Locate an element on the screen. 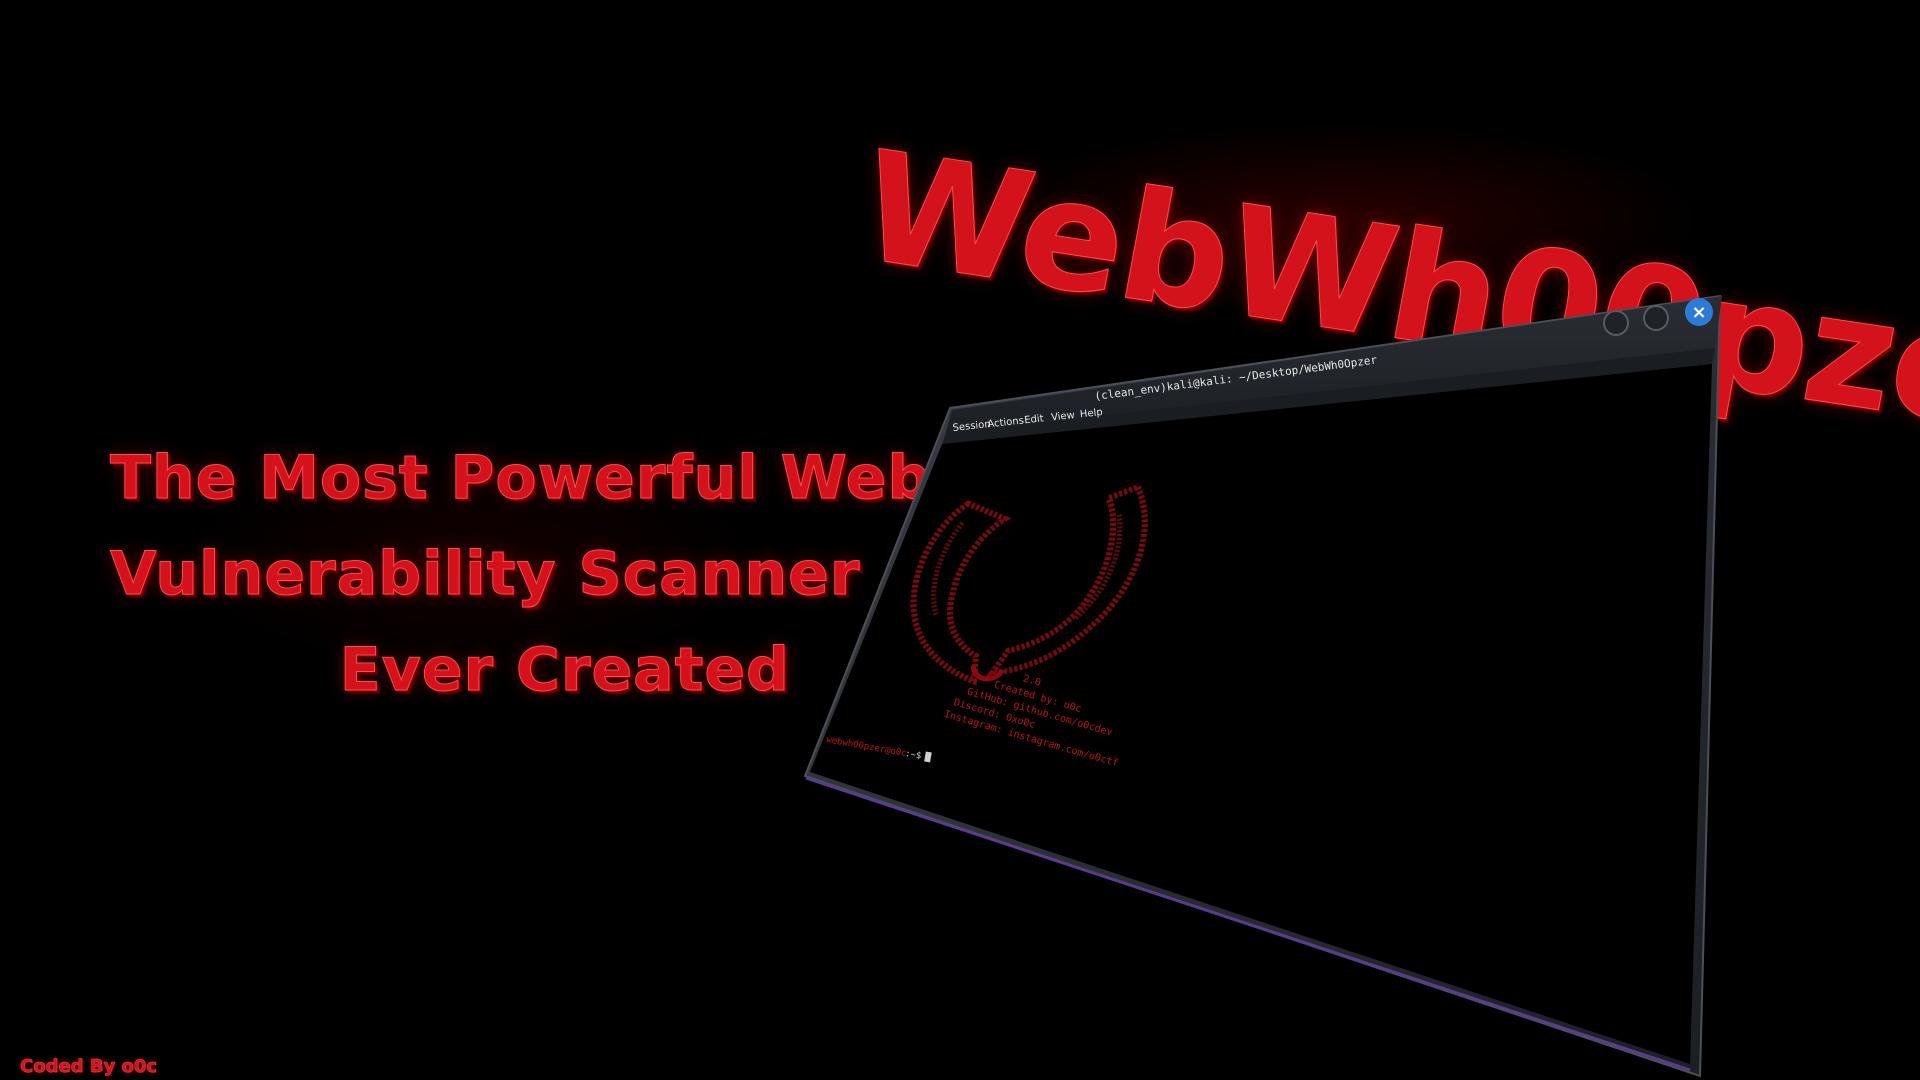 This screenshot has width=1920, height=1080. menu-edit: Edit is located at coordinates (1034, 419).